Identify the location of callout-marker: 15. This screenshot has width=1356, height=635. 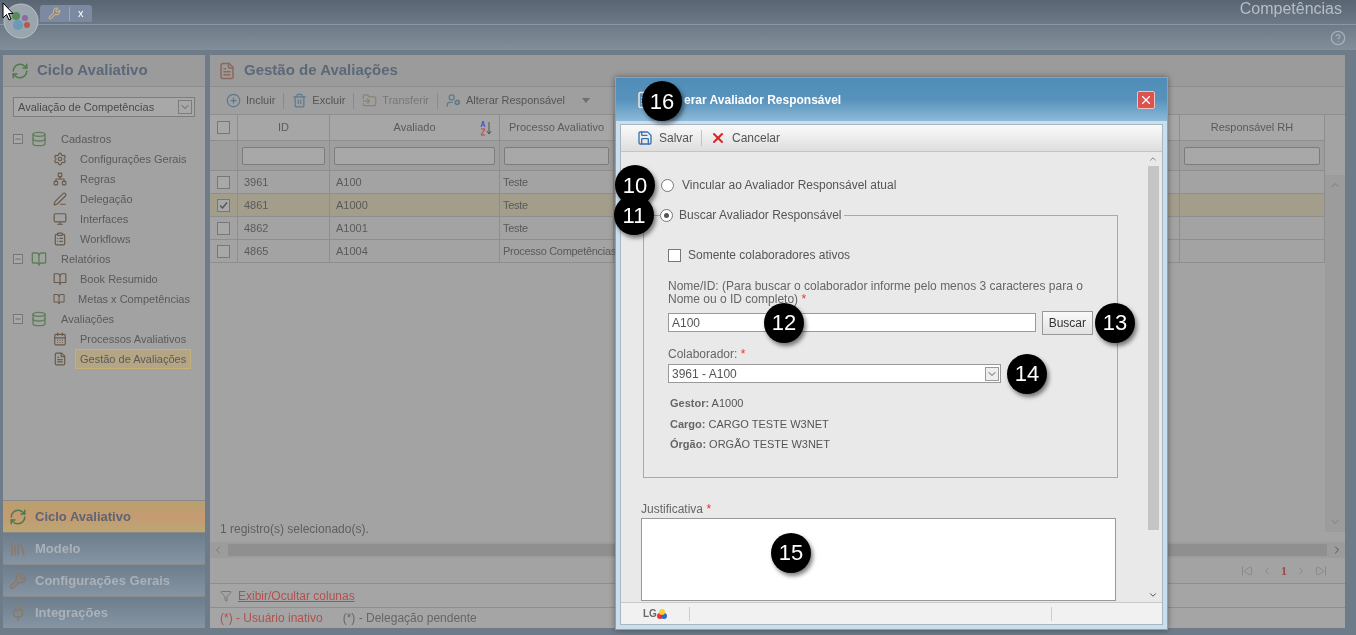
(791, 552).